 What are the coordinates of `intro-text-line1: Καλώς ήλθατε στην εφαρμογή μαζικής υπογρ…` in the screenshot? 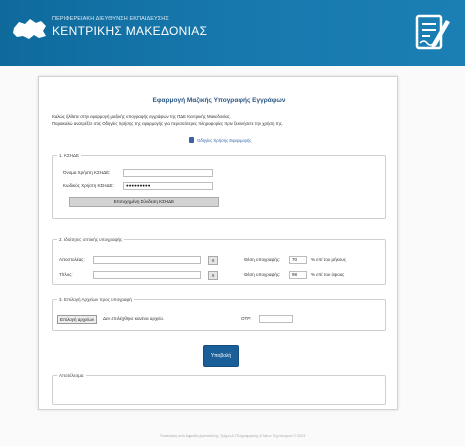 It's located at (141, 116).